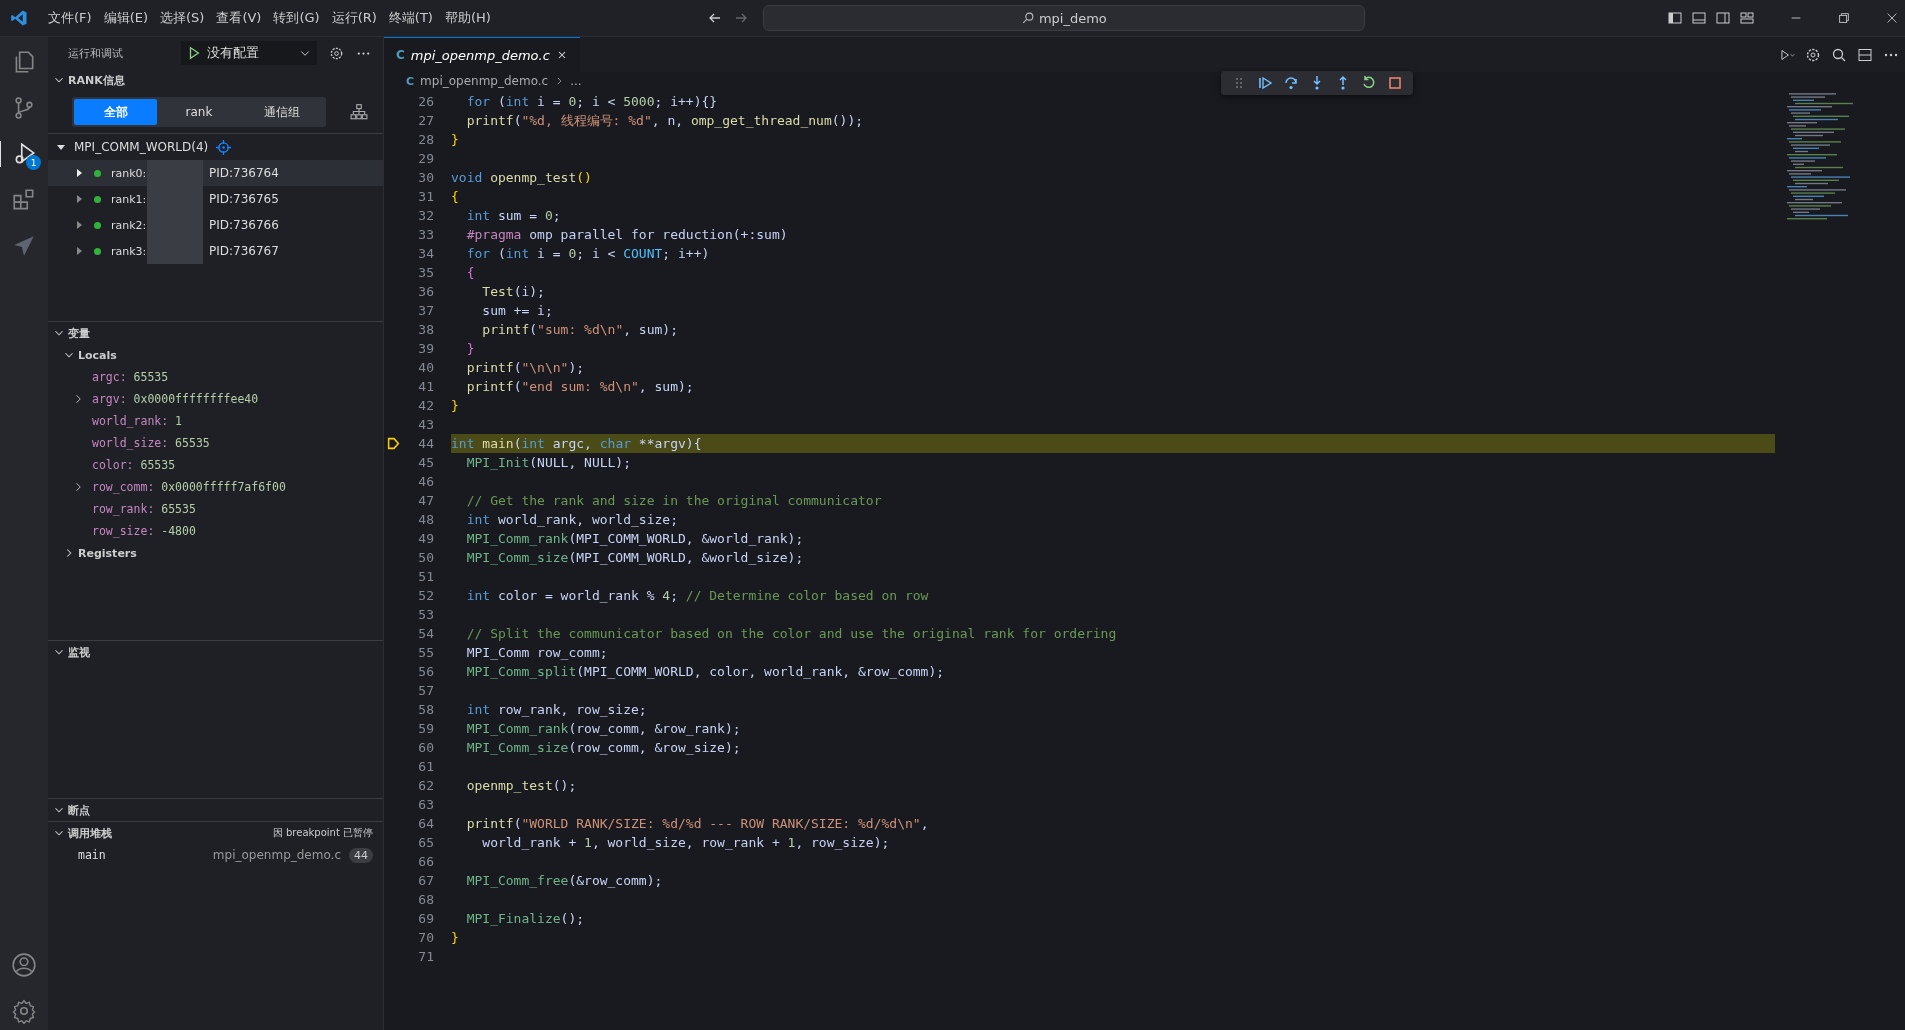 This screenshot has width=1905, height=1030. Describe the element at coordinates (517, 311) in the screenshot. I see `code-line: sum += i;` at that location.